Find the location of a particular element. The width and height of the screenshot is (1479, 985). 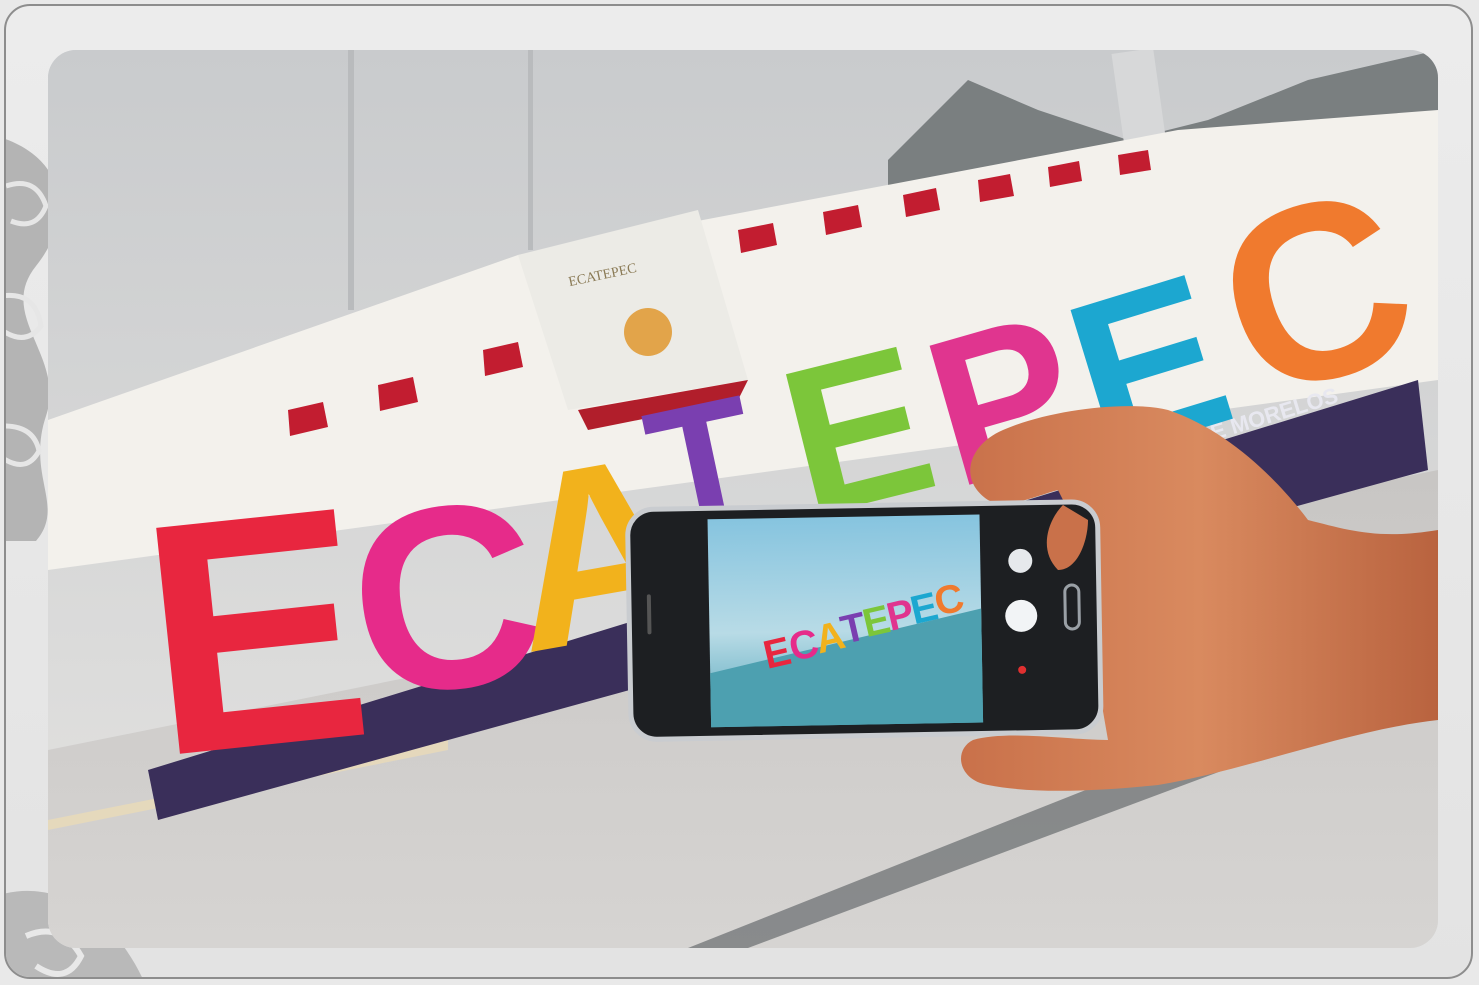

building-emblem is located at coordinates (648, 332).